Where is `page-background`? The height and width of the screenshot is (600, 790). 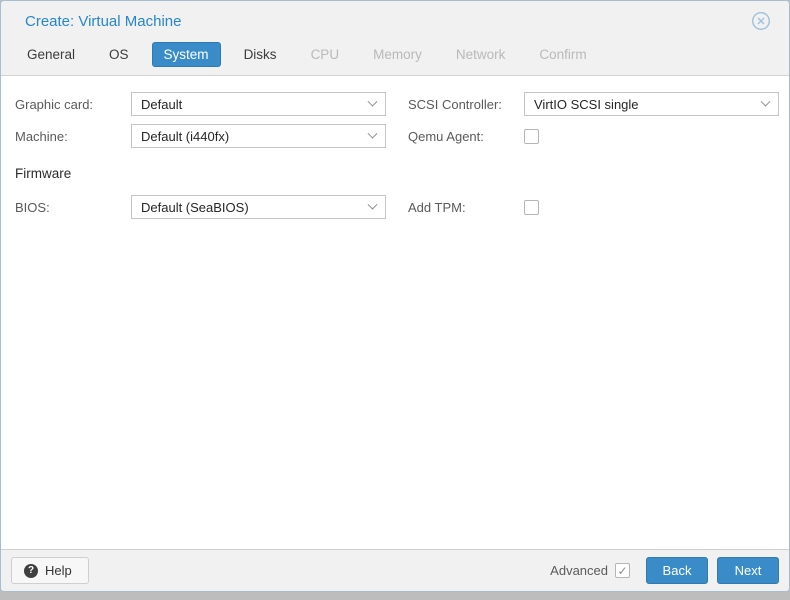 page-background is located at coordinates (395, 596).